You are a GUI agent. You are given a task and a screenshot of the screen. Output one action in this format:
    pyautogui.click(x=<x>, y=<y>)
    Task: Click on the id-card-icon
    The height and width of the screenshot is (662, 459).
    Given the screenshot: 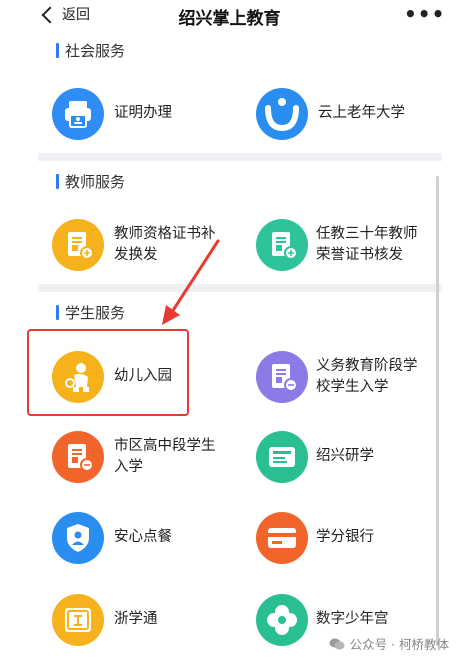 What is the action you would take?
    pyautogui.click(x=282, y=457)
    